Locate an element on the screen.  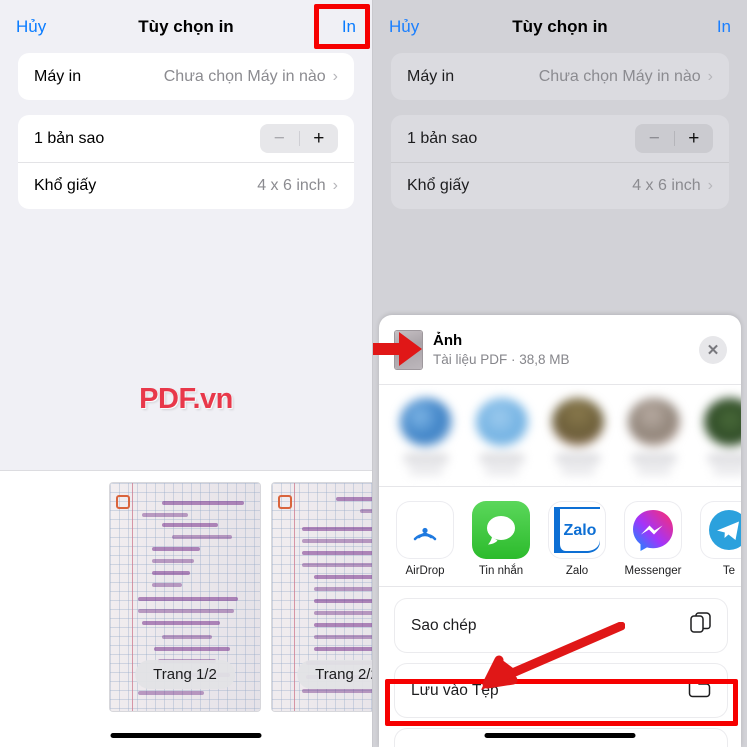
messenger-icon is located at coordinates (653, 530).